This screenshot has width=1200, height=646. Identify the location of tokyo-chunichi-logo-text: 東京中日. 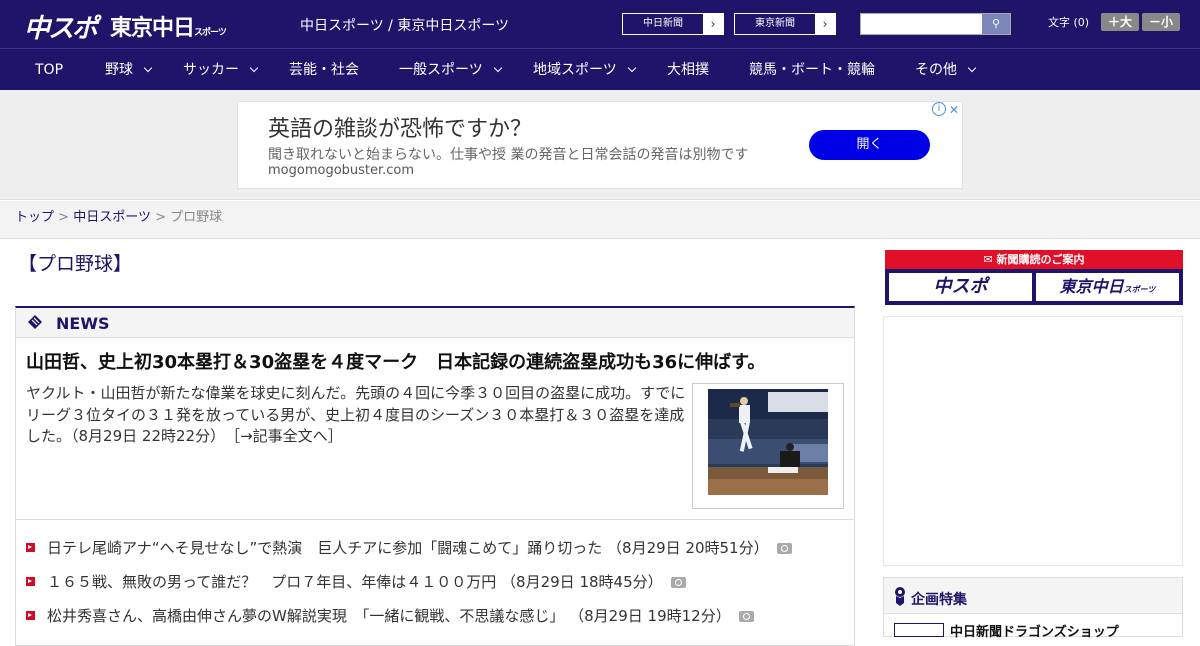
(152, 28).